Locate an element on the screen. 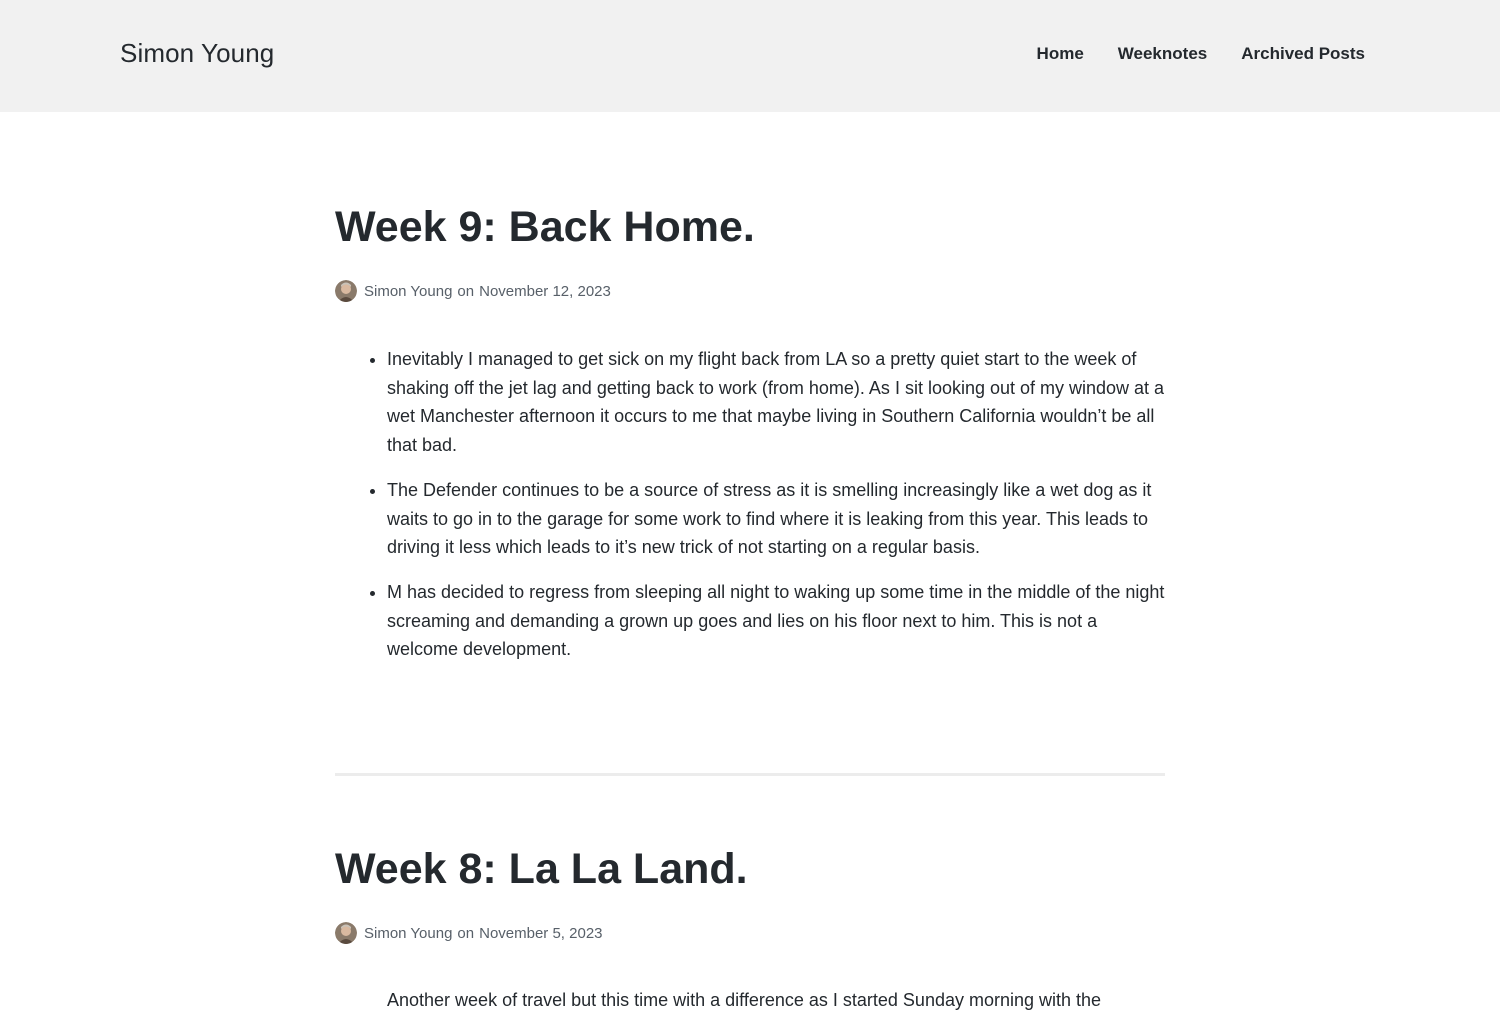 Image resolution: width=1500 pixels, height=1015 pixels. nav-home-link: Home is located at coordinates (1060, 54).